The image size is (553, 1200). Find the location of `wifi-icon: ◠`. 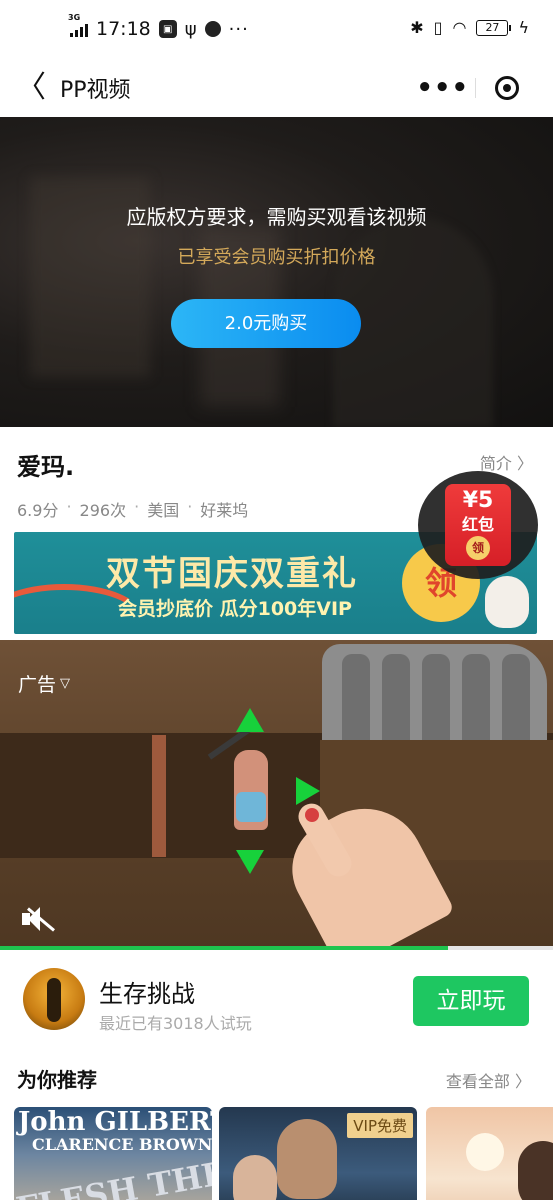

wifi-icon: ◠ is located at coordinates (459, 27).